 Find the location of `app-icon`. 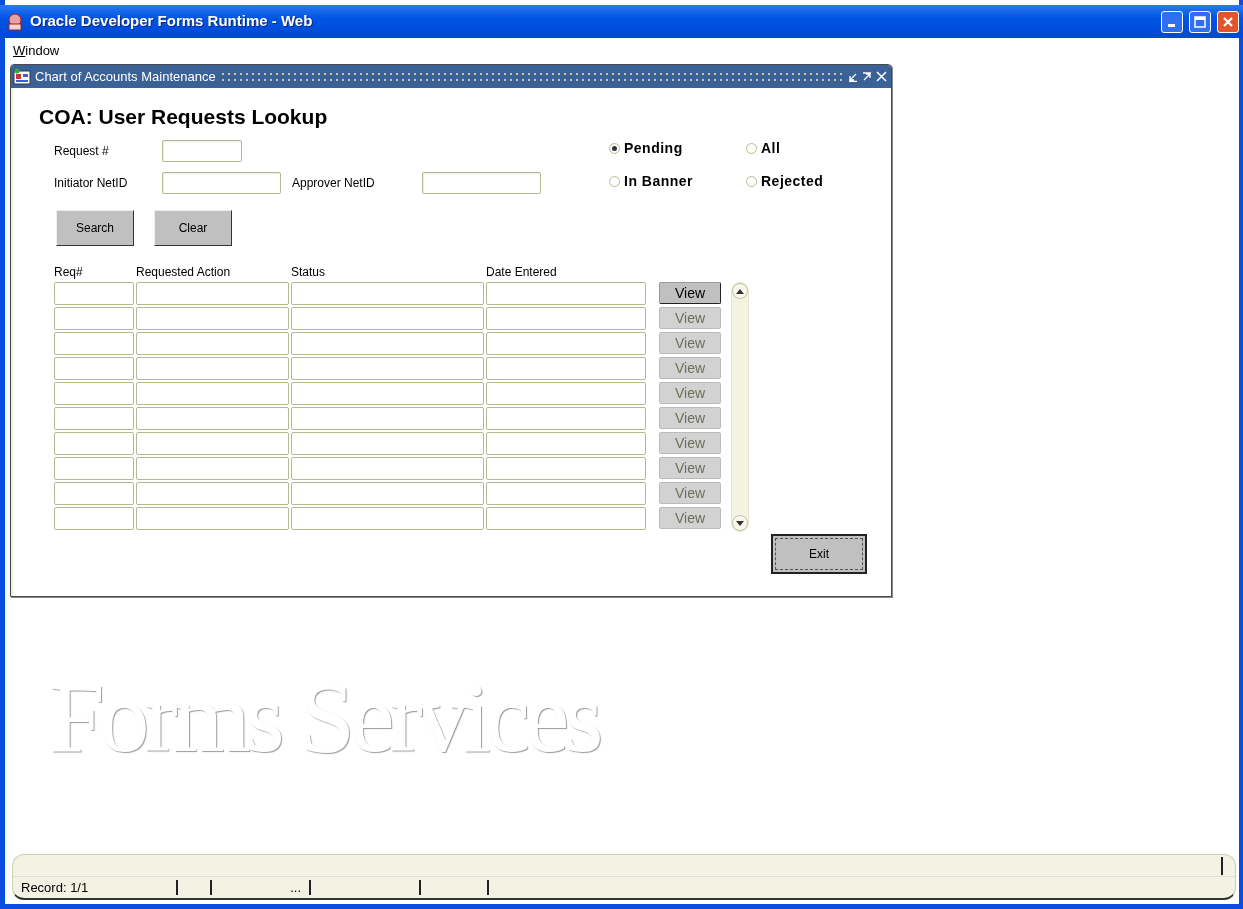

app-icon is located at coordinates (15, 21).